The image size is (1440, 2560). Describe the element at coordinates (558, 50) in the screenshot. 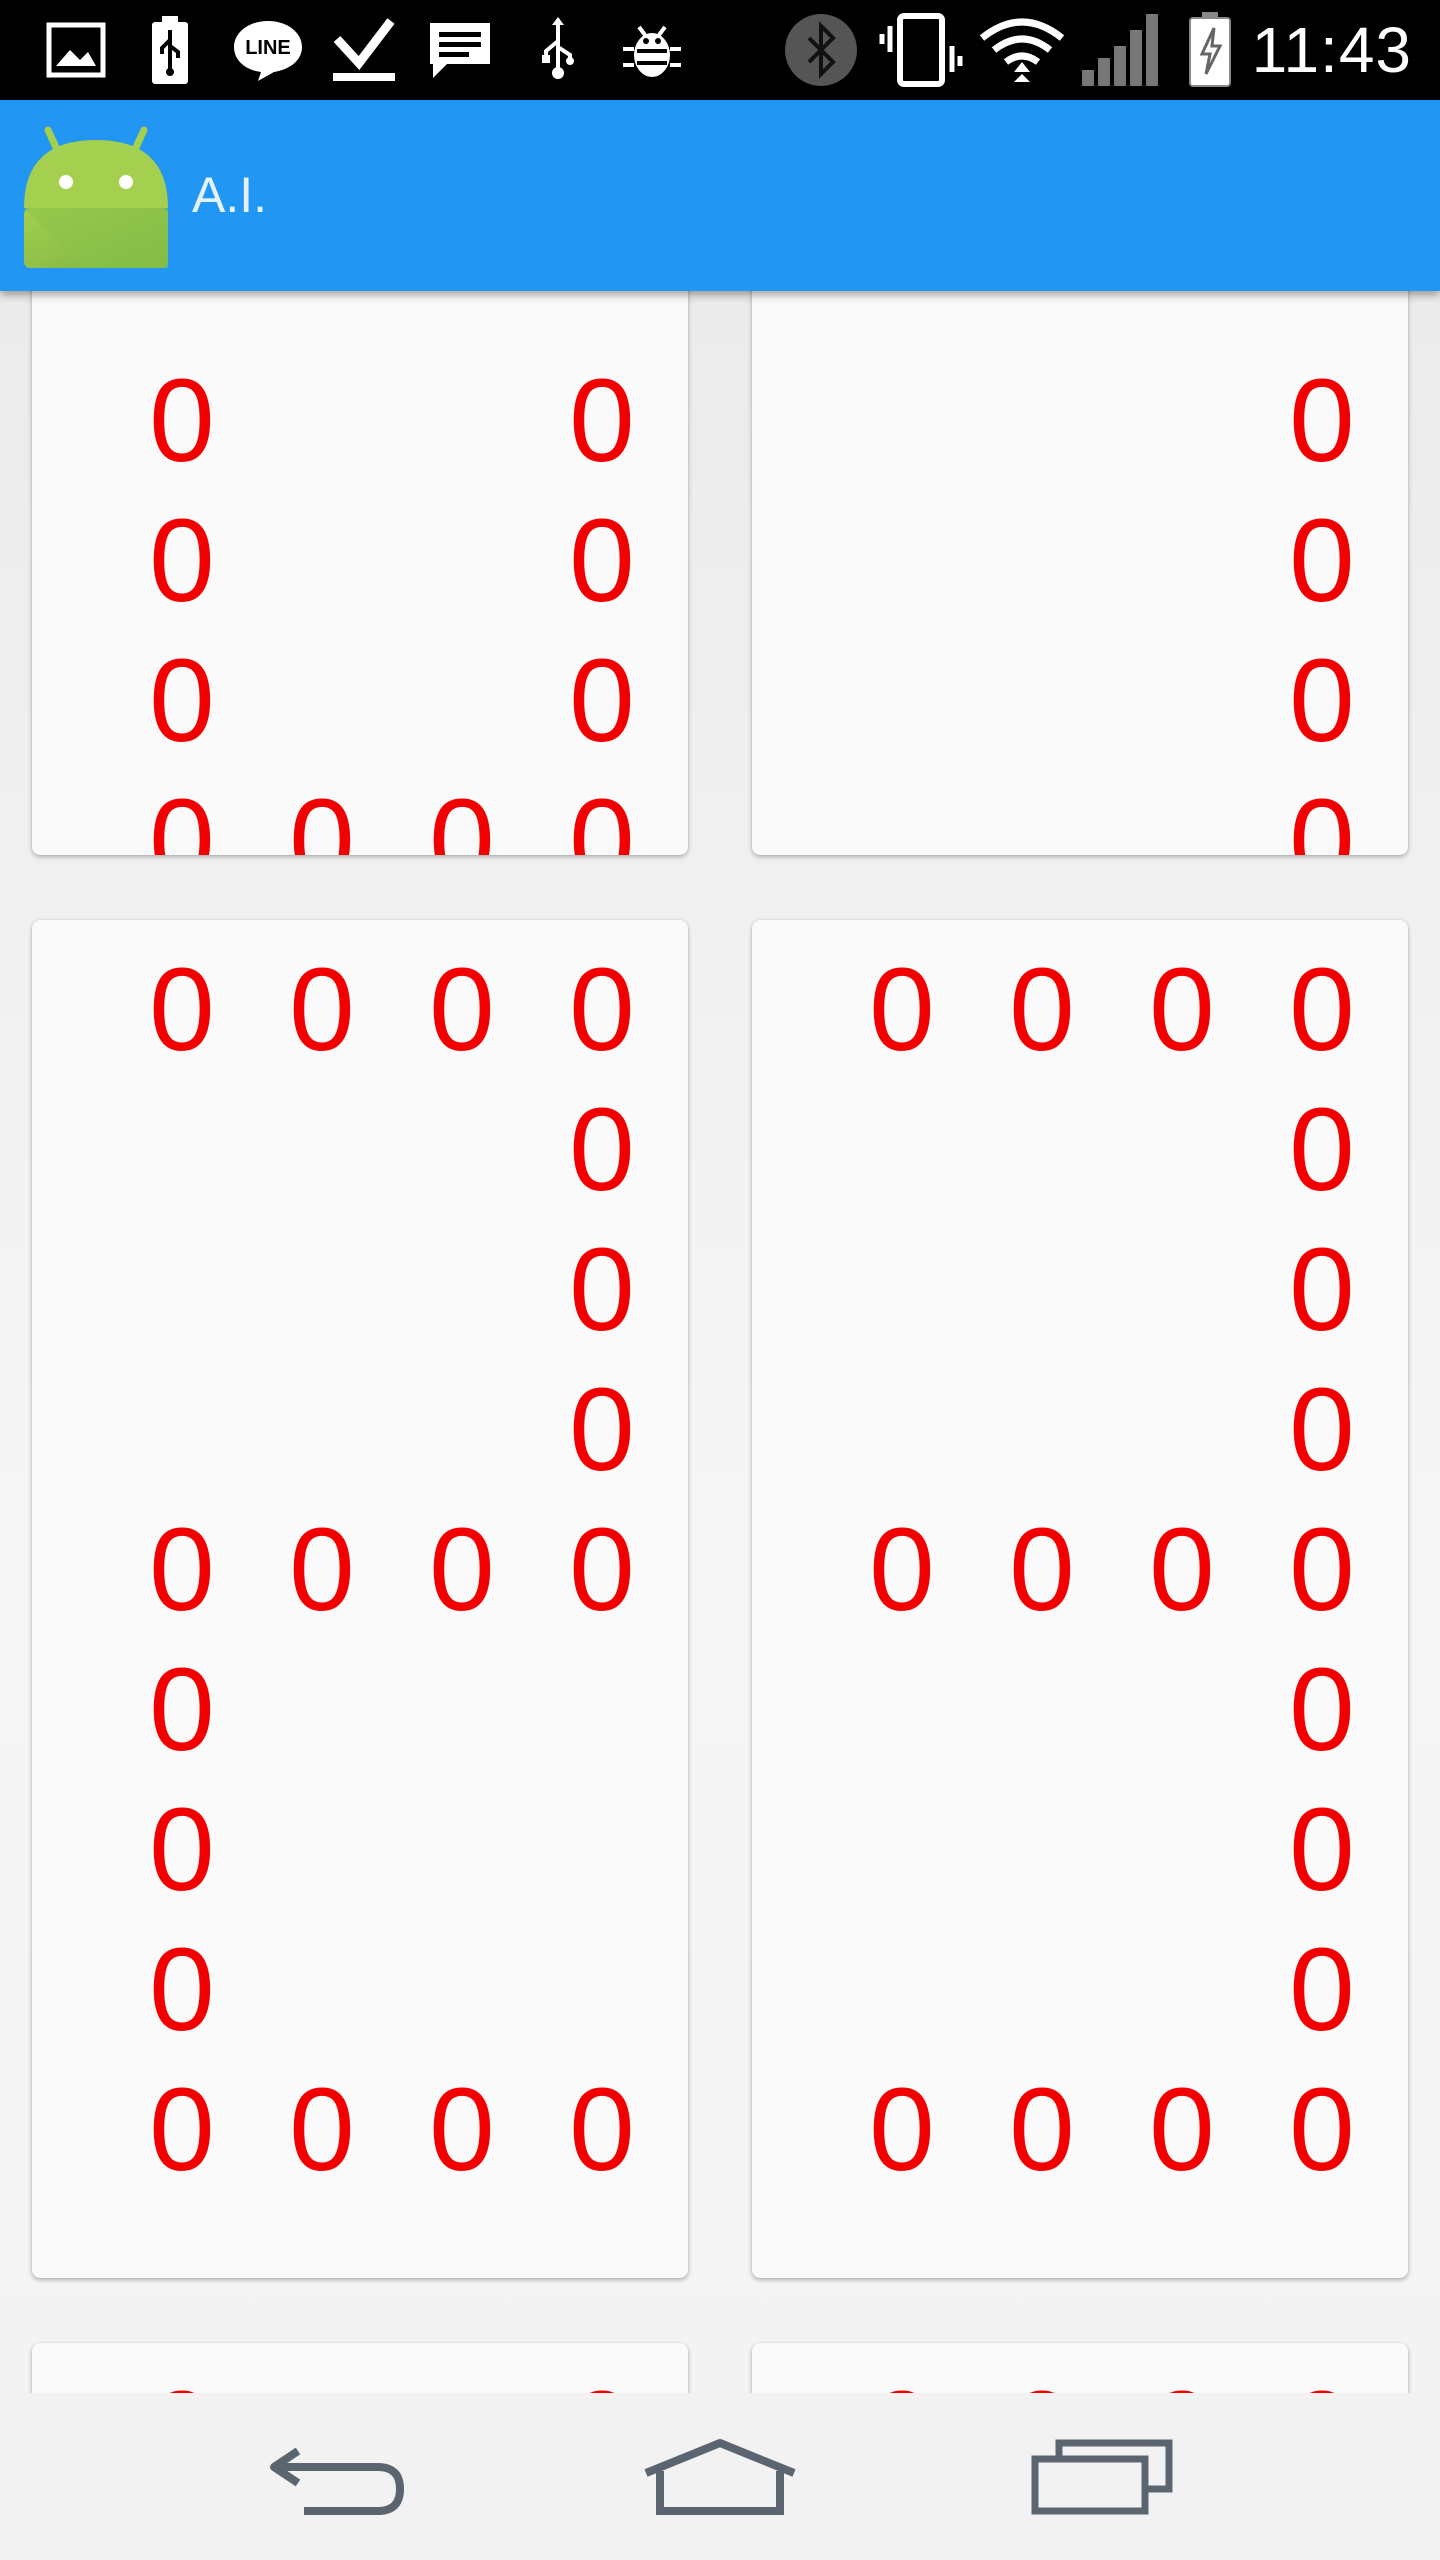

I see `usb-icon` at that location.